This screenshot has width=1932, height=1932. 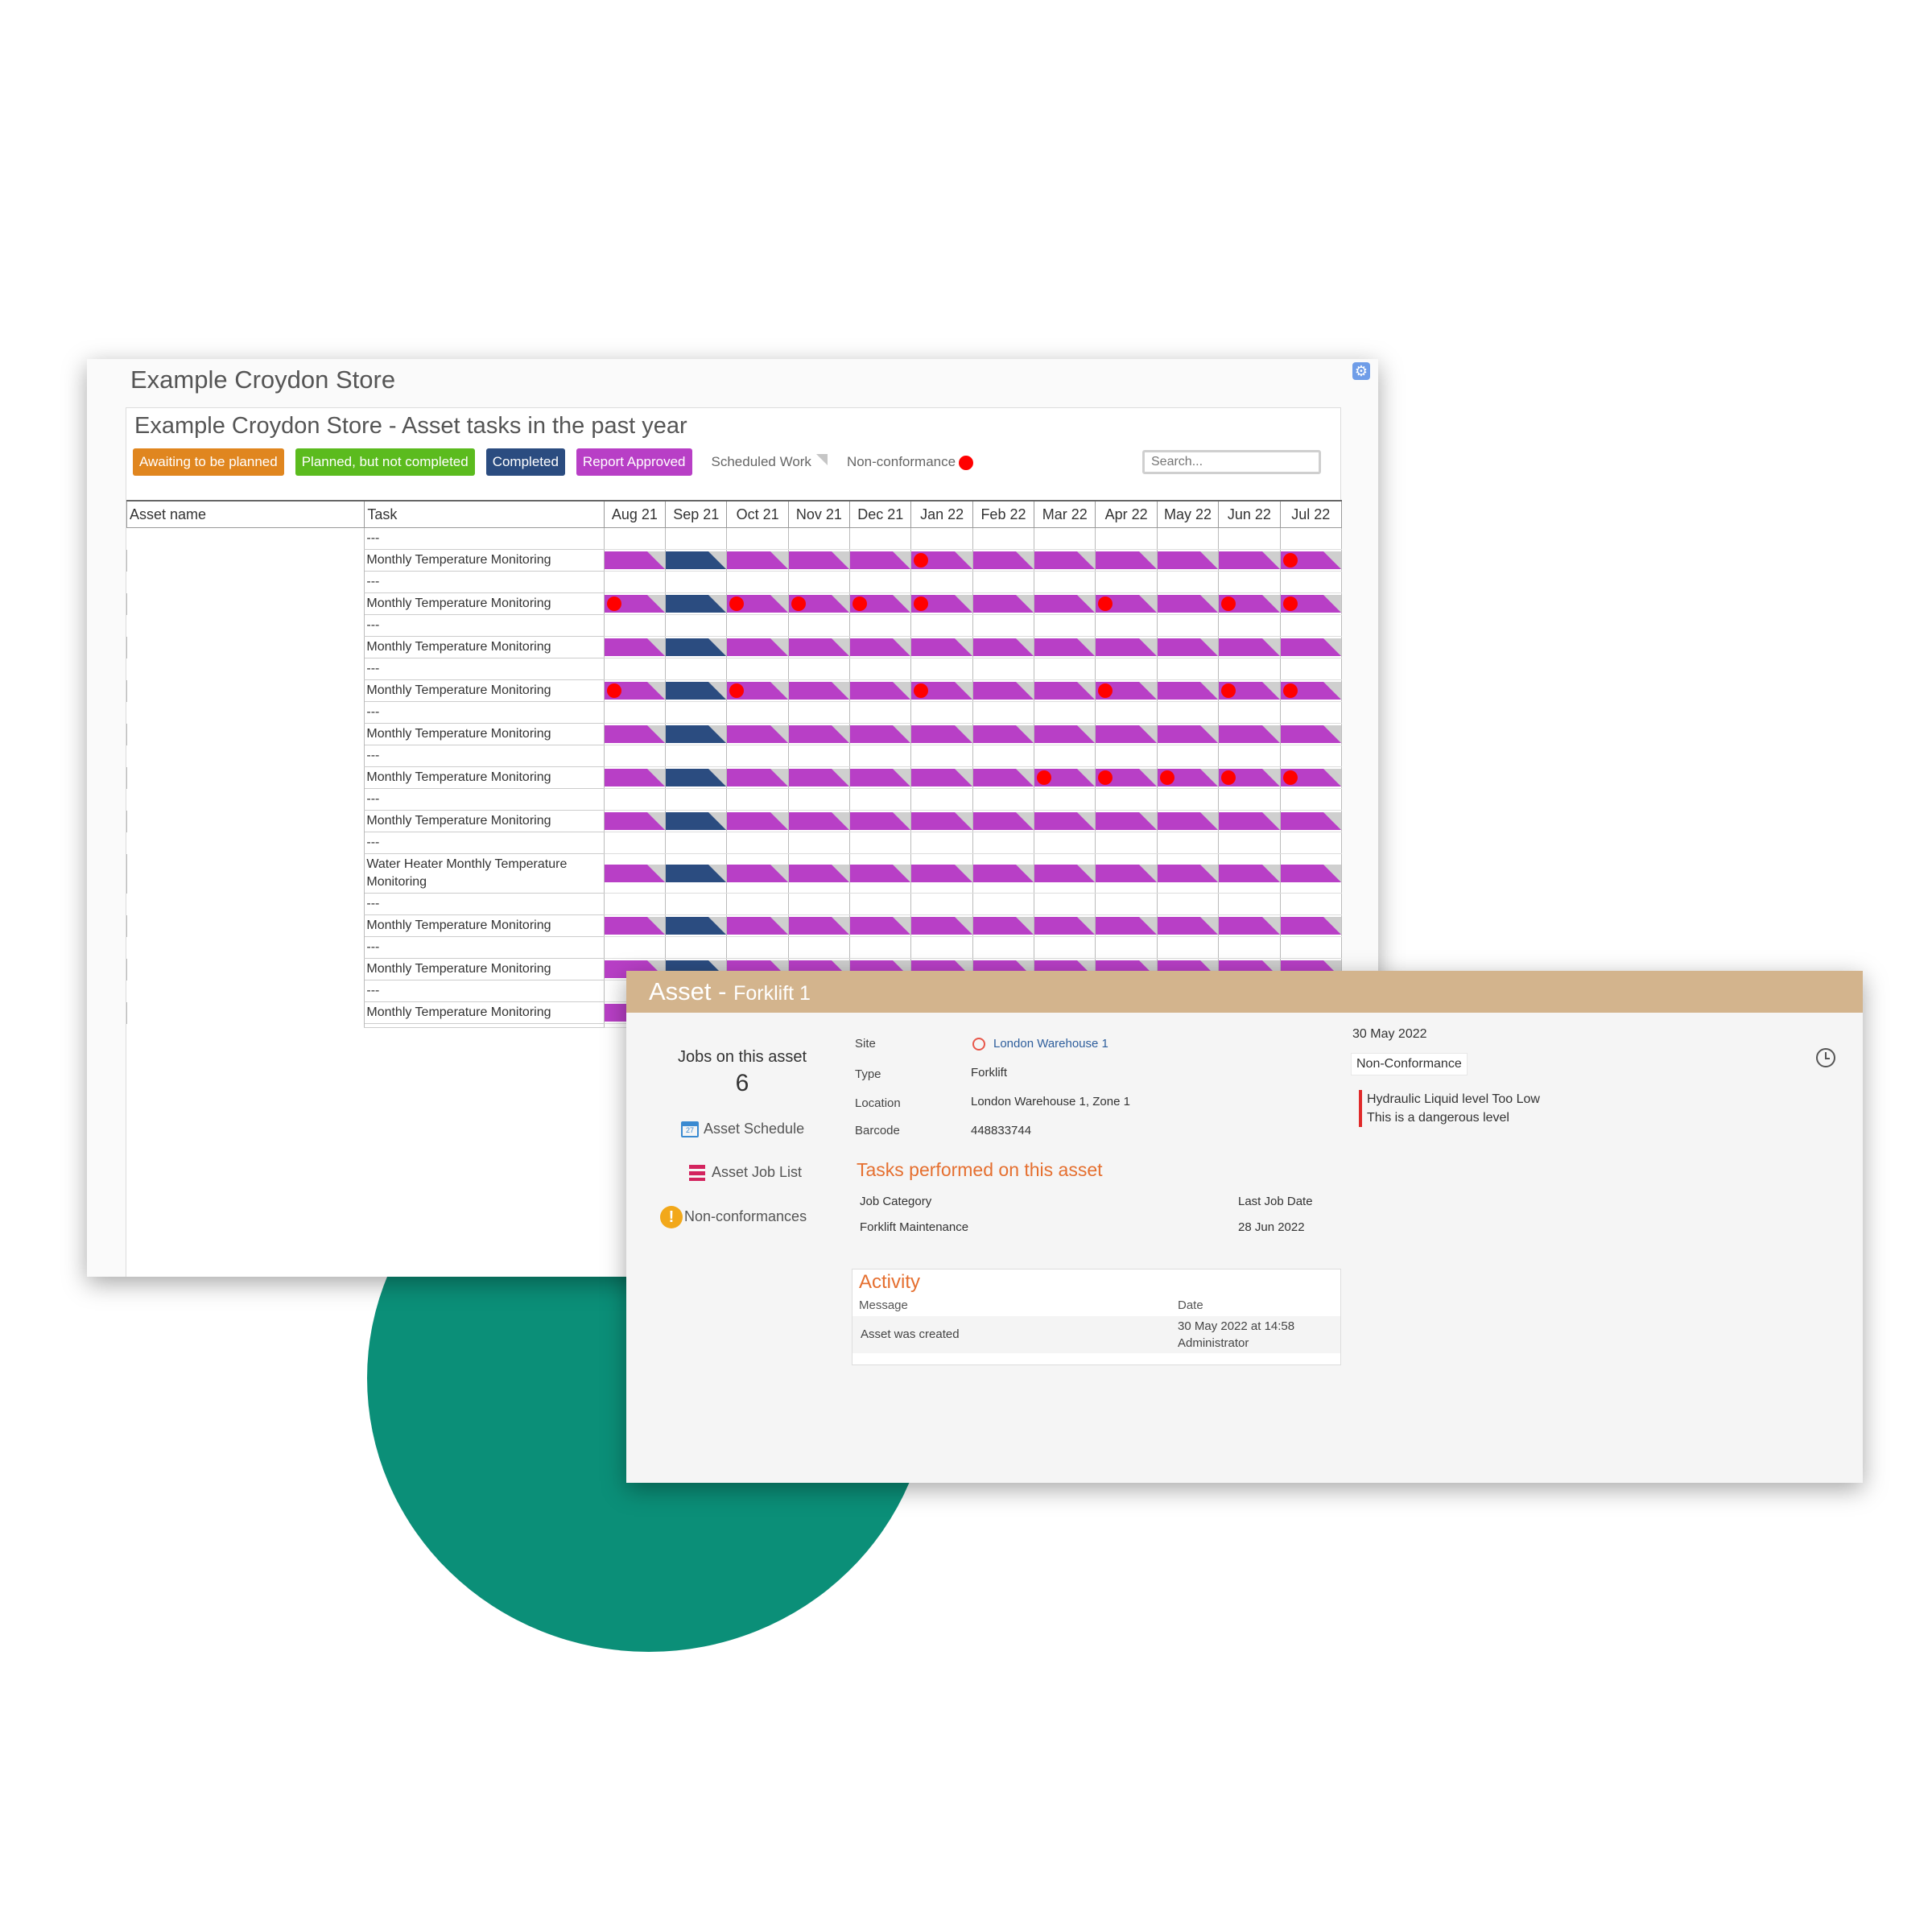 What do you see at coordinates (1050, 1044) in the screenshot?
I see `site-link: London Warehouse 1` at bounding box center [1050, 1044].